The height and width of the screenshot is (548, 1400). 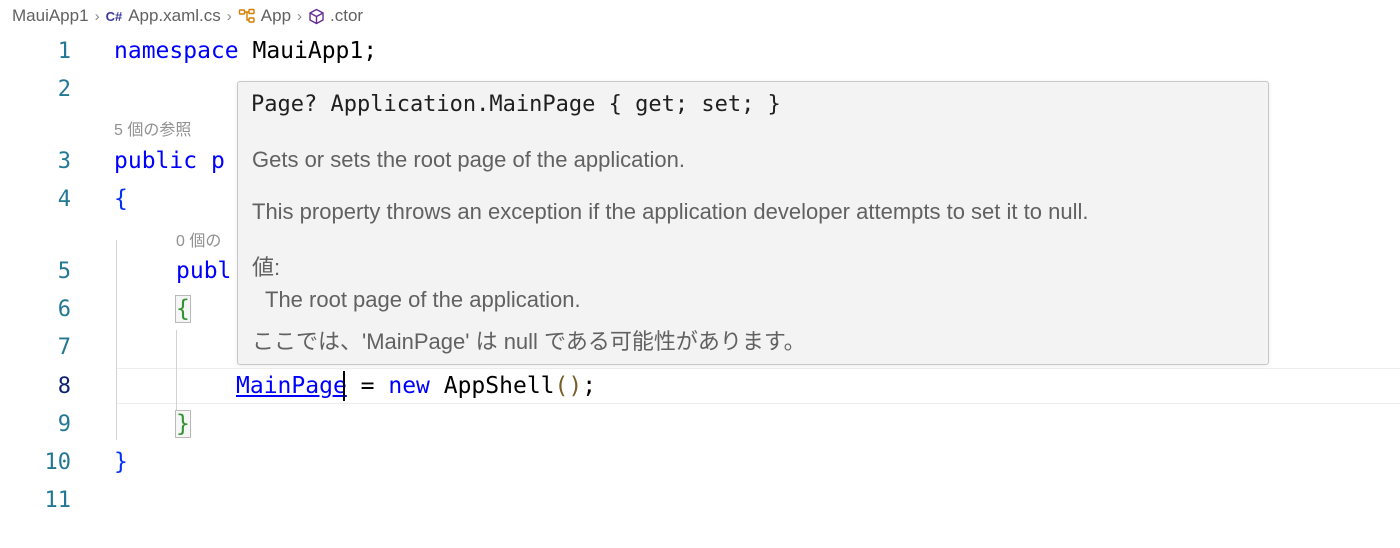 I want to click on breadcrumb-member: .ctor, so click(x=335, y=16).